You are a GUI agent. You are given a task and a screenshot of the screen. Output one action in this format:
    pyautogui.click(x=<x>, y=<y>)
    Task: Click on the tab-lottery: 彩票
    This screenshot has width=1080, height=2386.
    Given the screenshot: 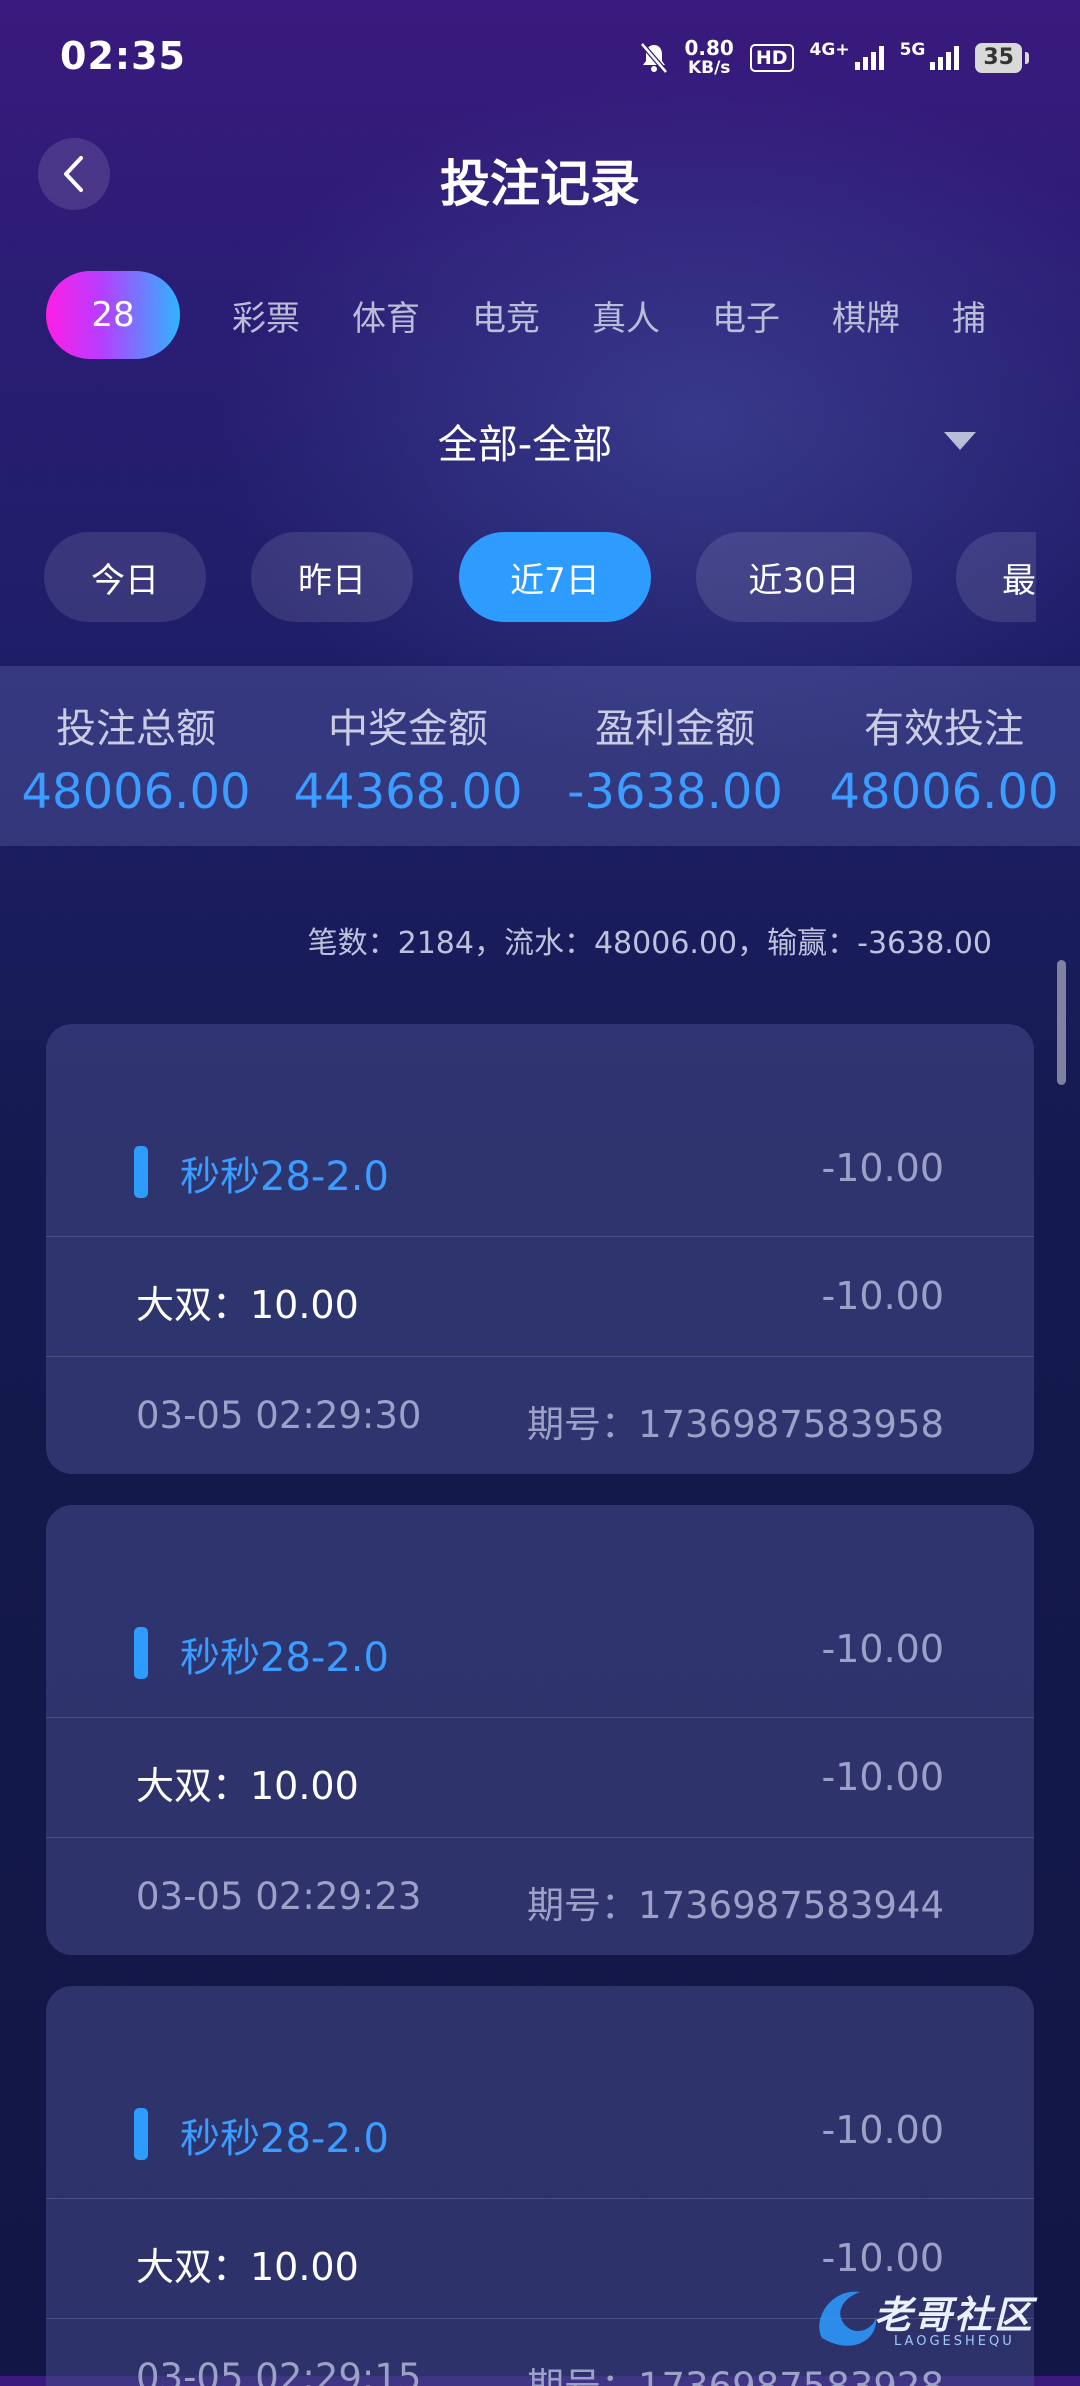 What is the action you would take?
    pyautogui.click(x=266, y=315)
    